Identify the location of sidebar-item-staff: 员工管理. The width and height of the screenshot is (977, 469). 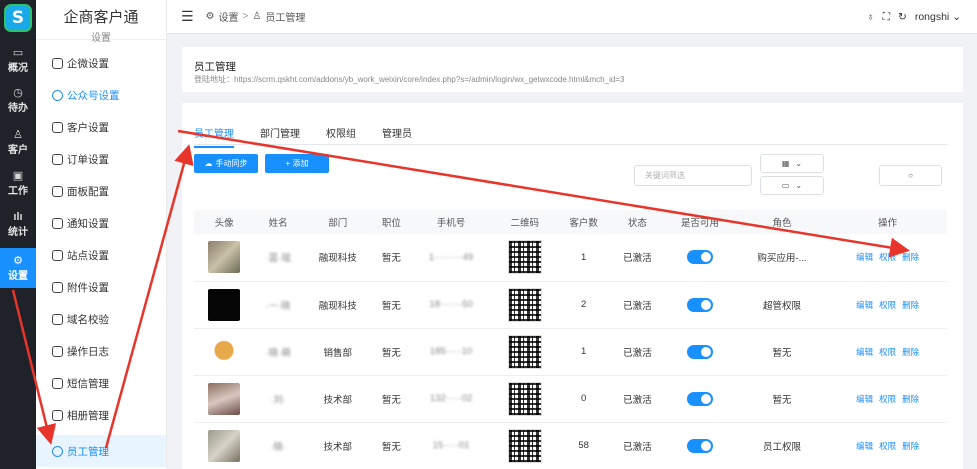
(101, 451).